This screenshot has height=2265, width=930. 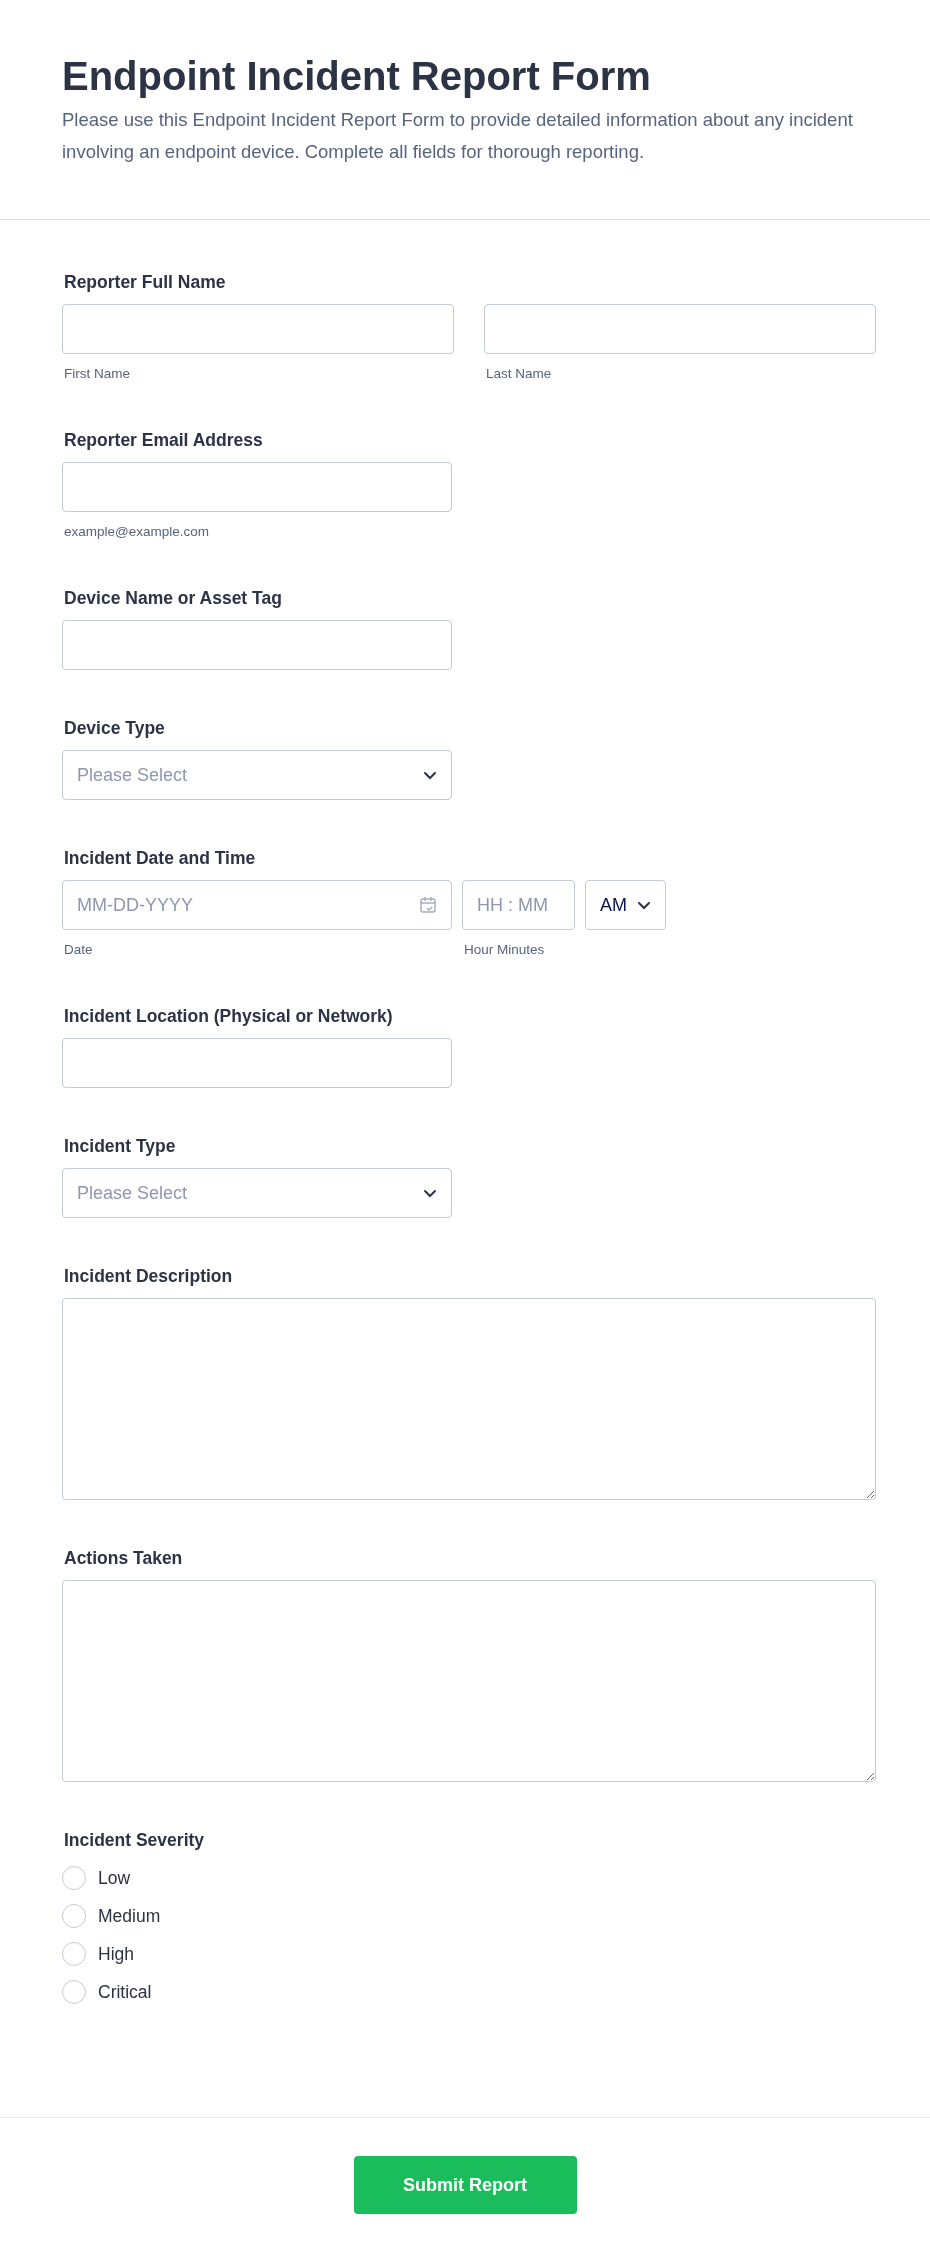 I want to click on time-input: HH : MM, so click(x=518, y=905).